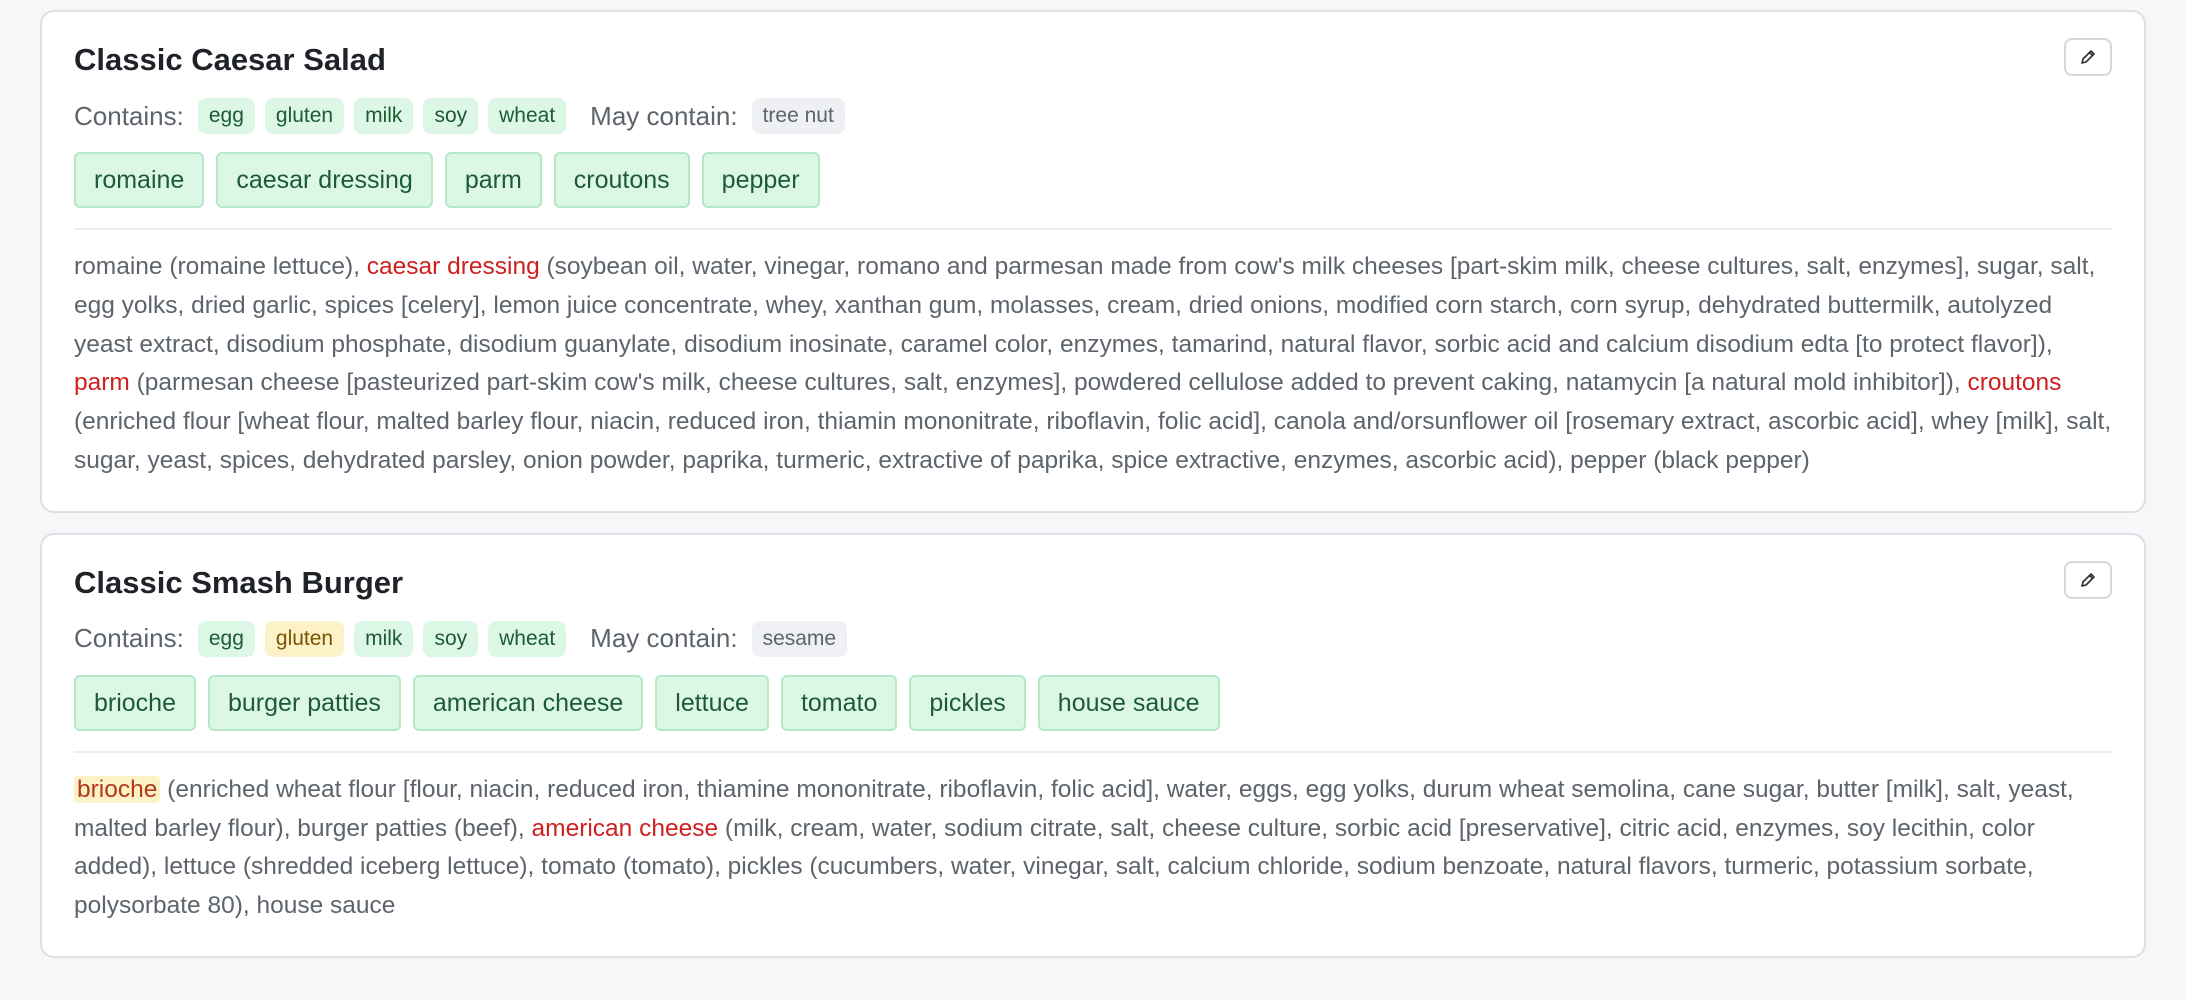 The height and width of the screenshot is (1000, 2186). What do you see at coordinates (798, 116) in the screenshot?
I see `may-contain-chip-tree-nut: tree nut` at bounding box center [798, 116].